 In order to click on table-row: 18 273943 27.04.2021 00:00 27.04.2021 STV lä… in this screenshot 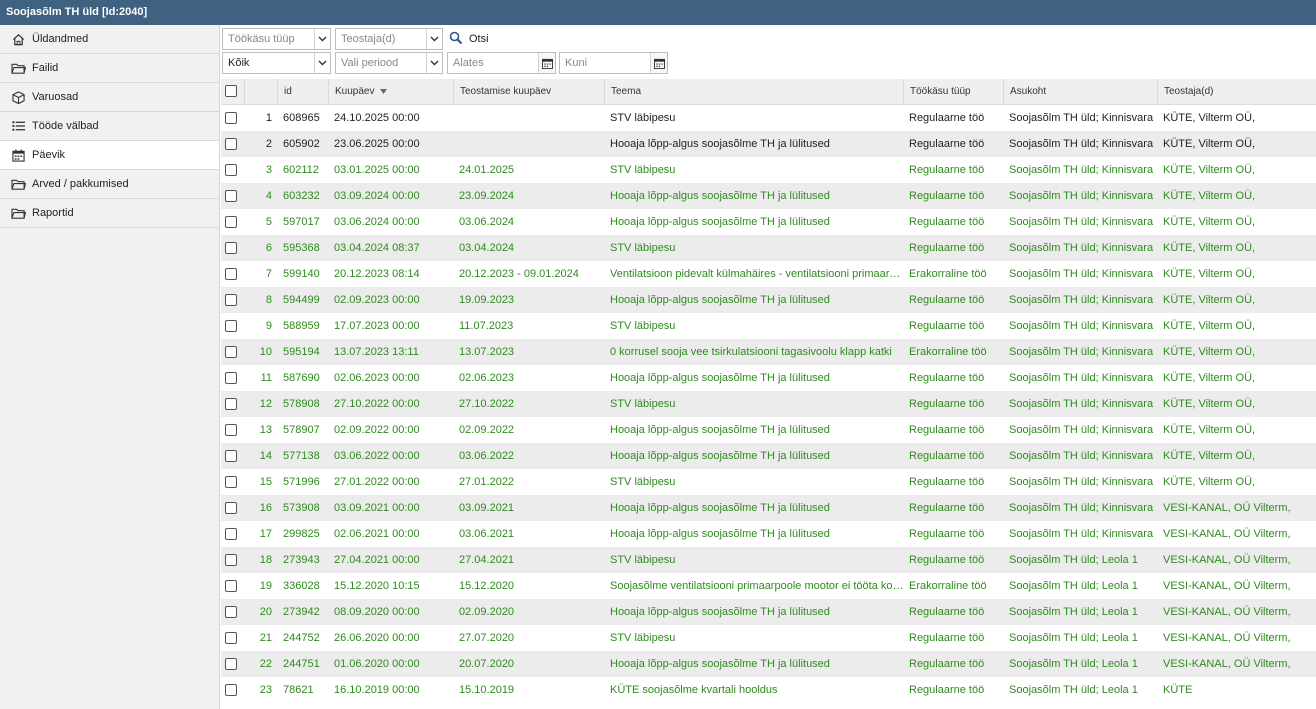, I will do `click(768, 560)`.